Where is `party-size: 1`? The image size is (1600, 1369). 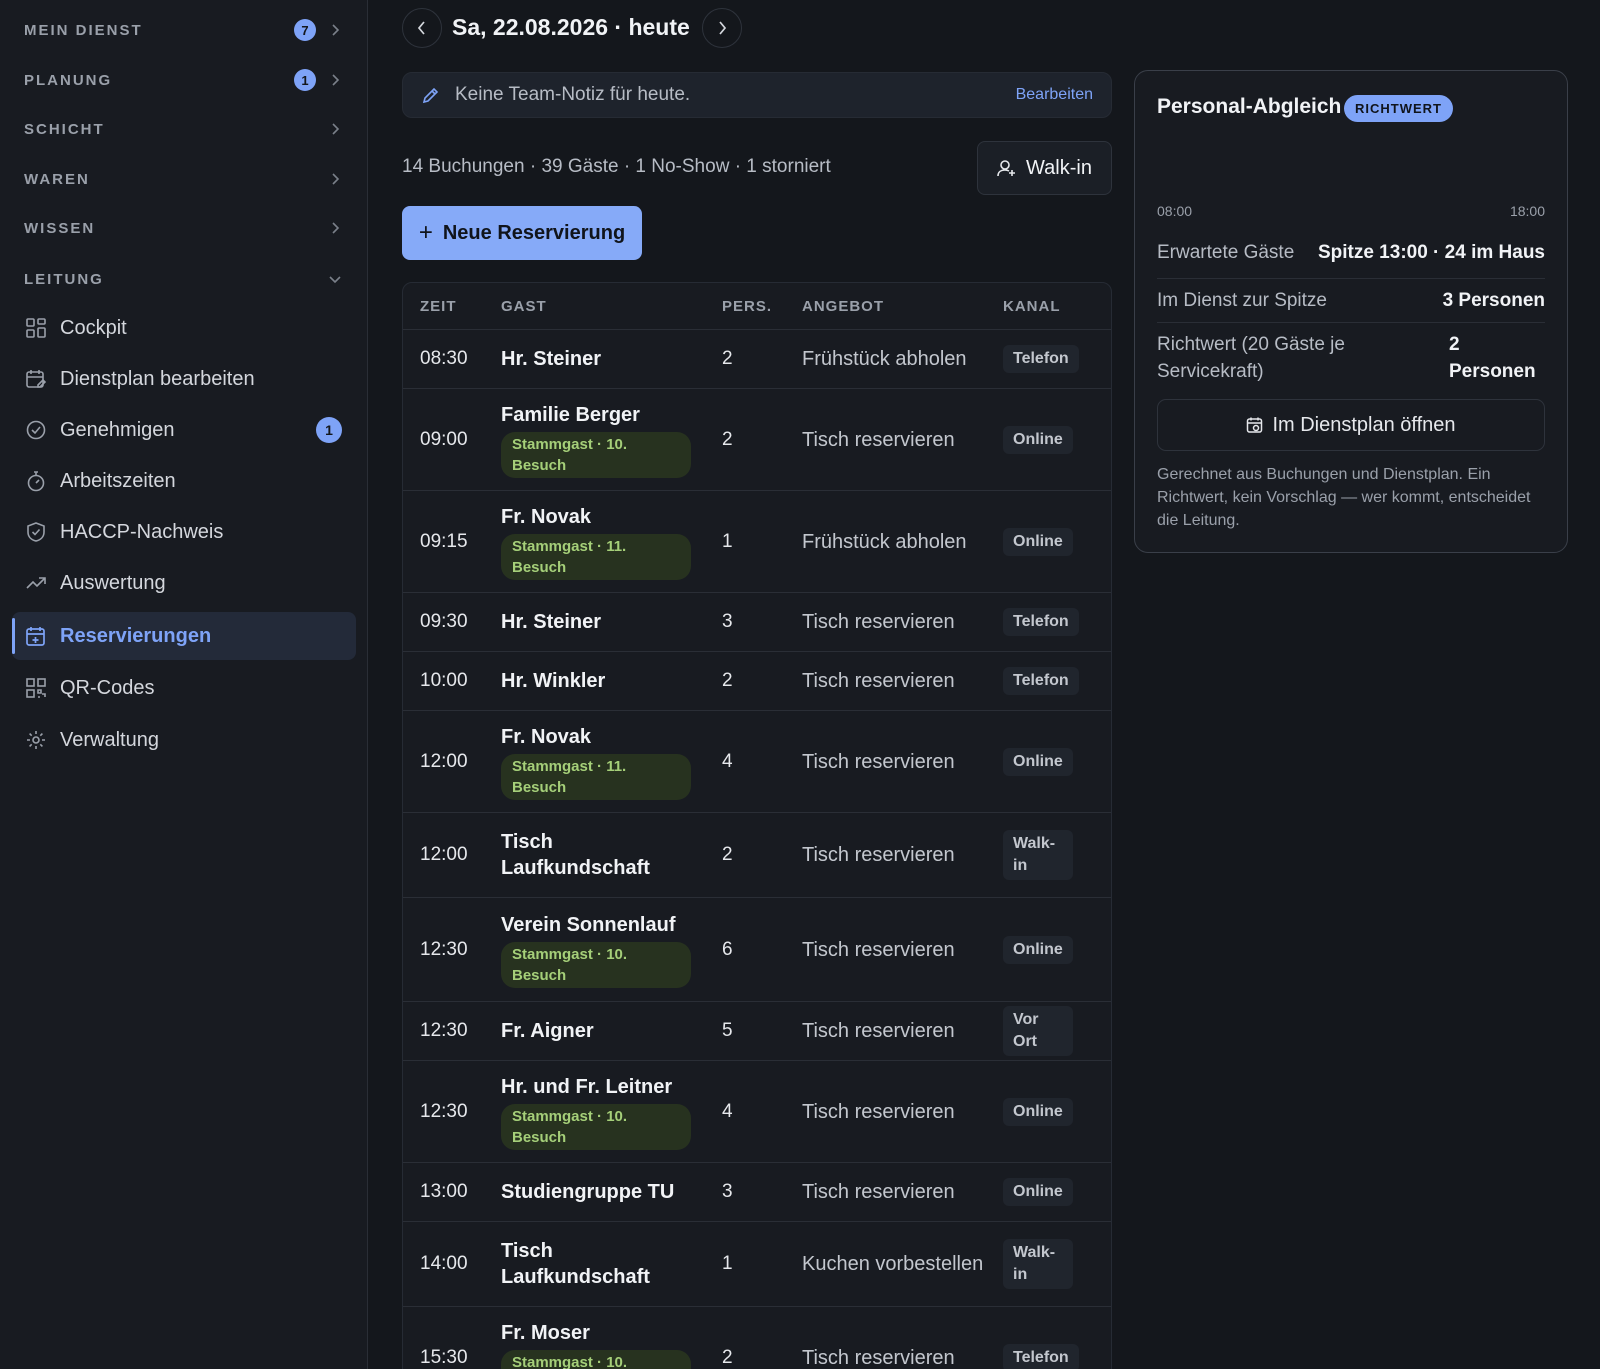 party-size: 1 is located at coordinates (727, 541).